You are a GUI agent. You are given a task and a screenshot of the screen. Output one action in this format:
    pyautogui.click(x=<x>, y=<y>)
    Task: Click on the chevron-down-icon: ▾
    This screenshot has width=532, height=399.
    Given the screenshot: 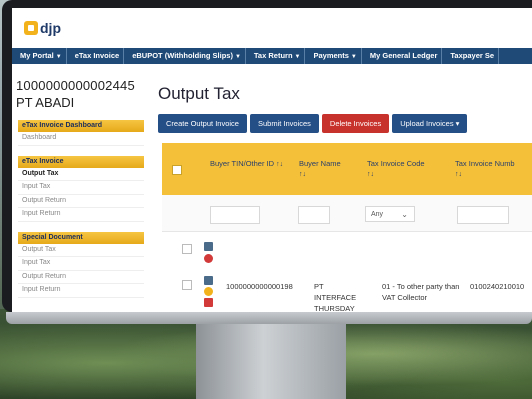 What is the action you would take?
    pyautogui.click(x=457, y=123)
    